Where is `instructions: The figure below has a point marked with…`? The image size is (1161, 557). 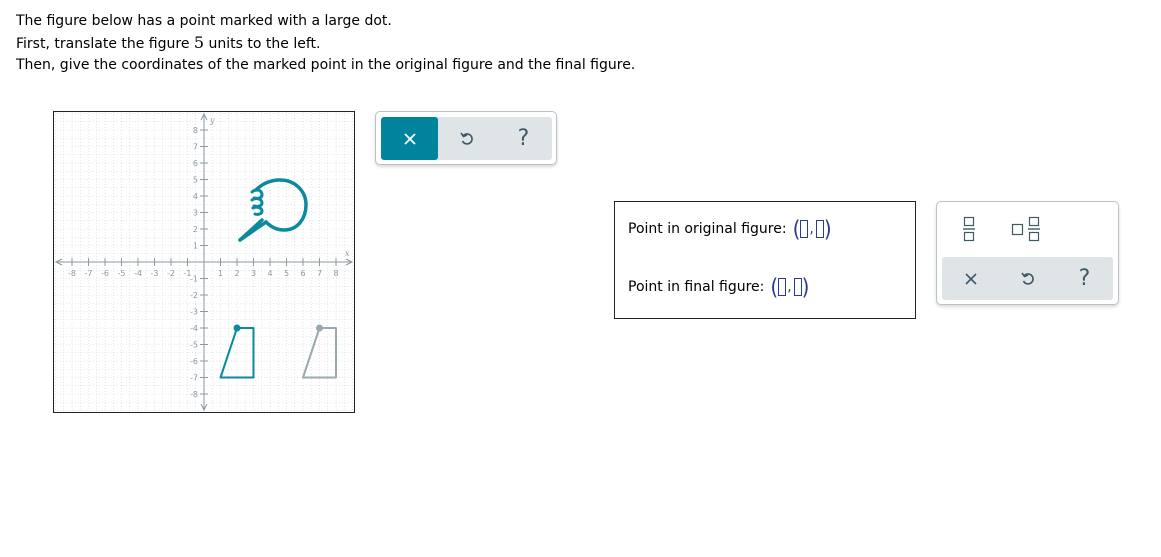
instructions: The figure below has a point marked with… is located at coordinates (325, 43).